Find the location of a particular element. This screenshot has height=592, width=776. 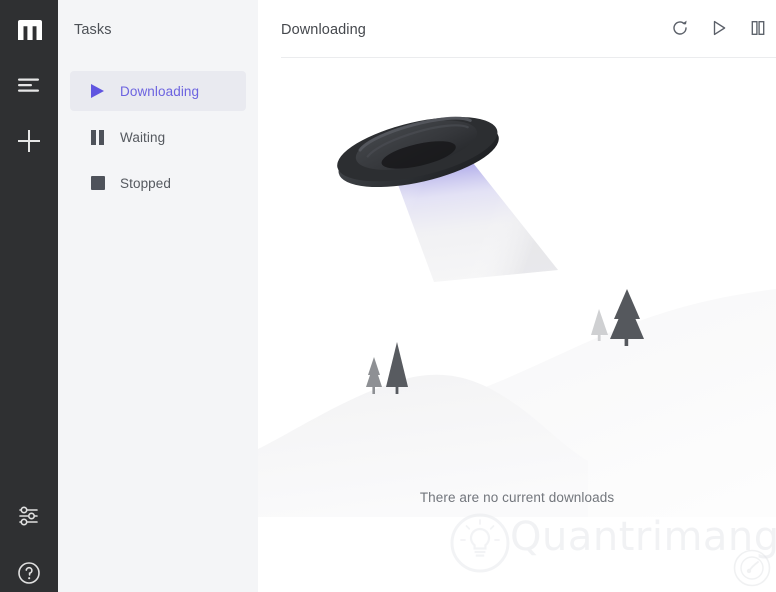

watermark: Quantrimang is located at coordinates (612, 543).